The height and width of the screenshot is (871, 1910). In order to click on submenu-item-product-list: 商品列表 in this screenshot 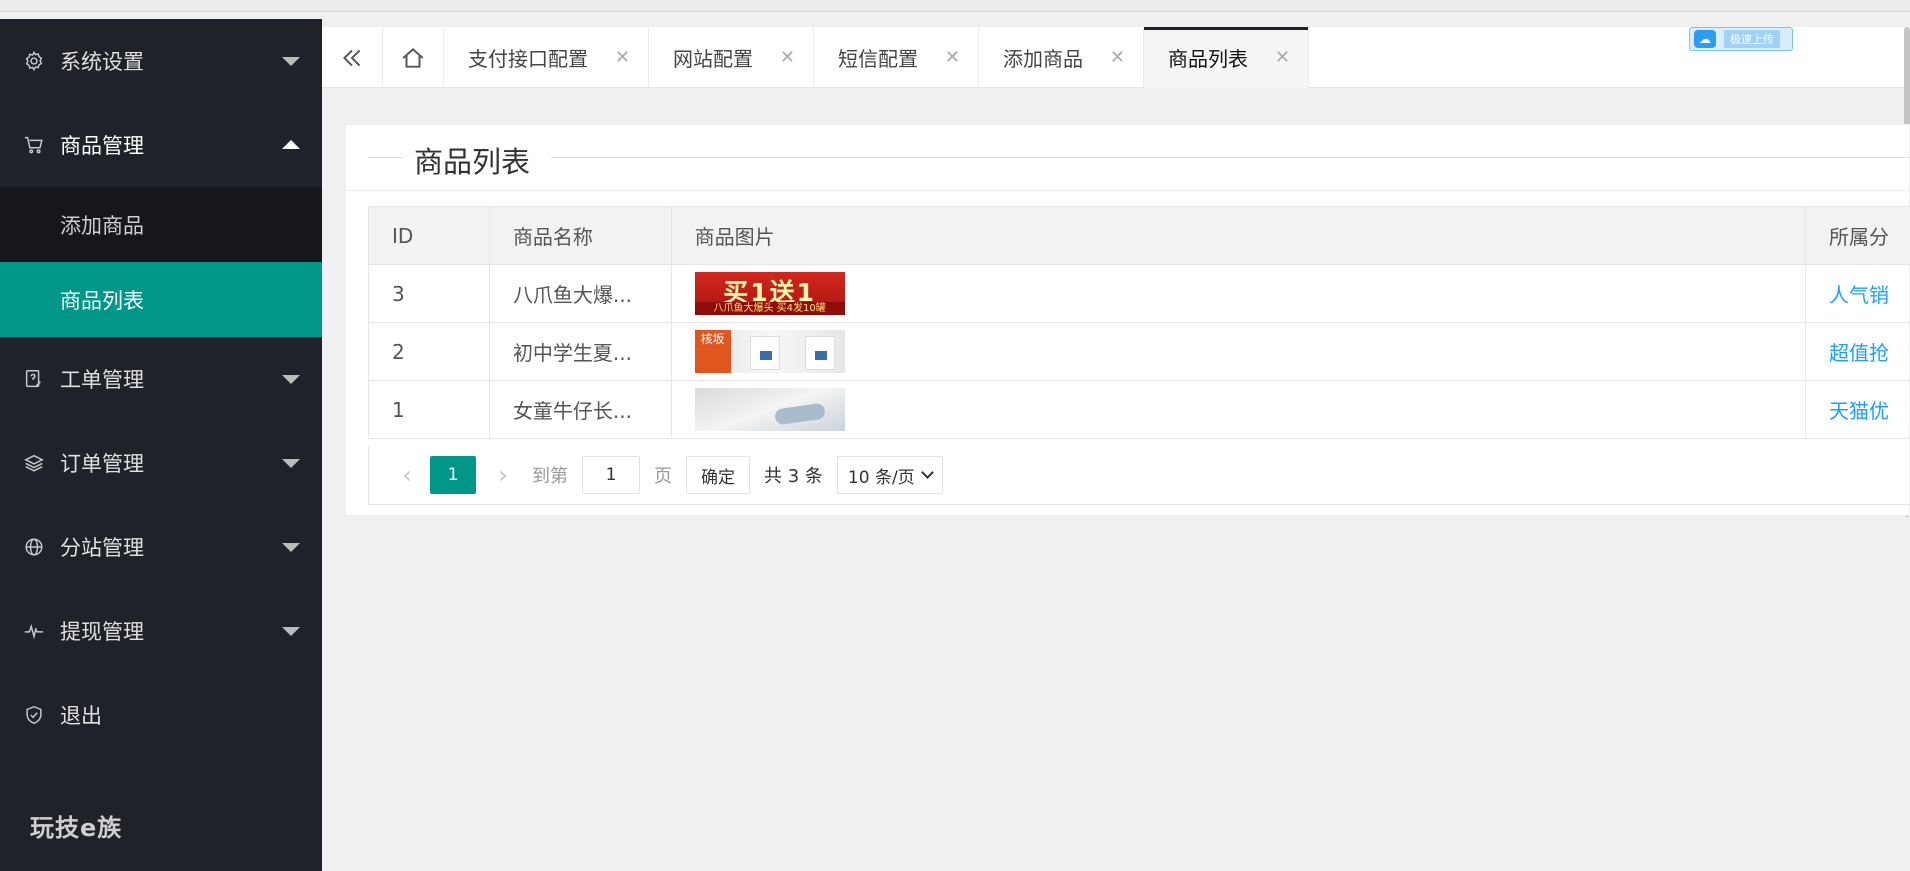, I will do `click(161, 299)`.